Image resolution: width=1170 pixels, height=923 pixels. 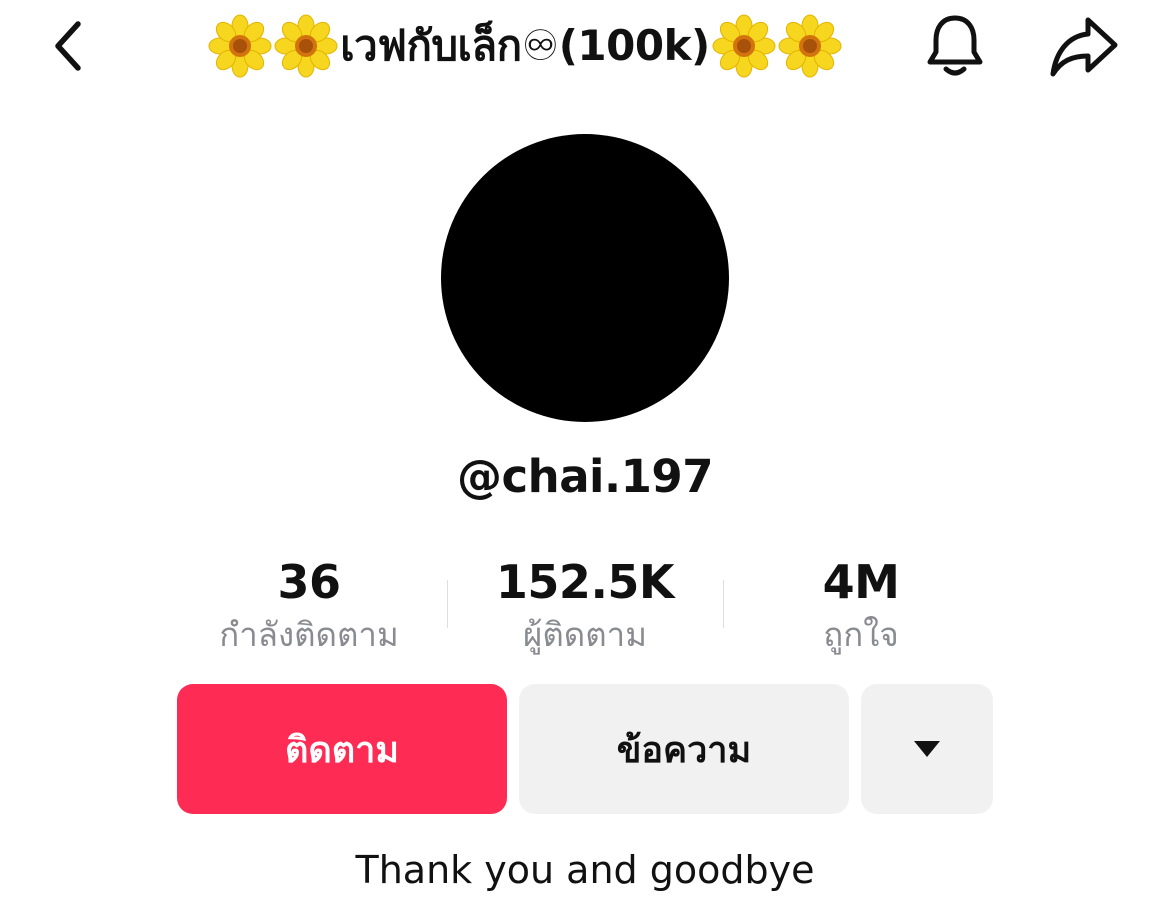 I want to click on stat-value: 4M, so click(x=861, y=582).